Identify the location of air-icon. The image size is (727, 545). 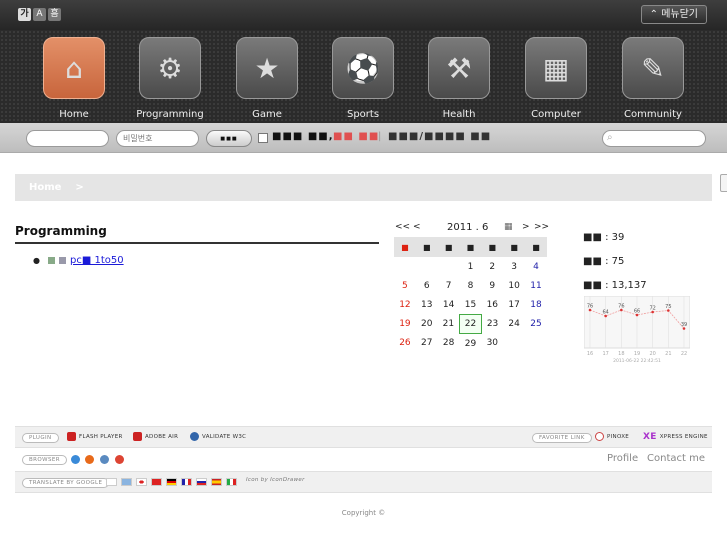
(137, 436).